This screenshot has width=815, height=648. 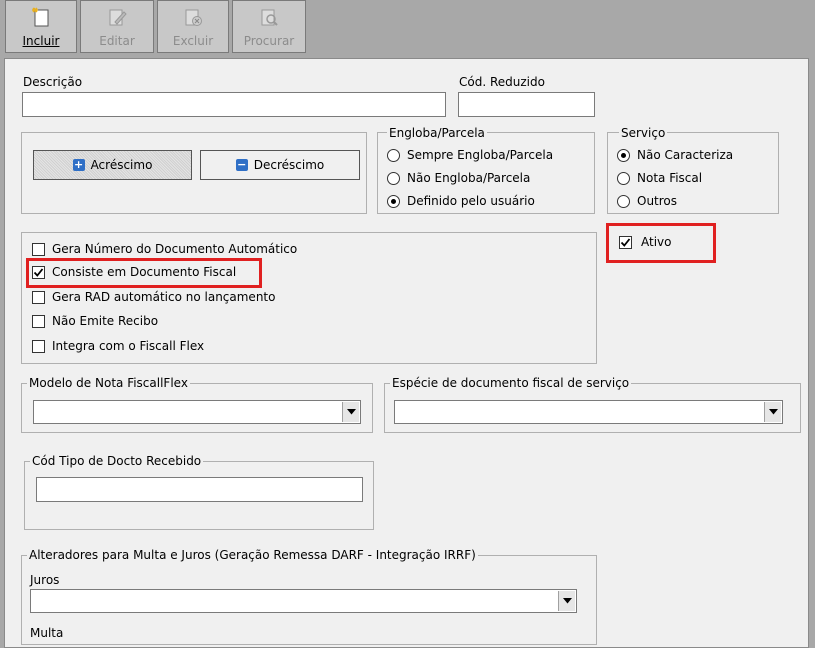 I want to click on especie-documento-title: Espécie de documento fiscal de serviço, so click(x=511, y=383).